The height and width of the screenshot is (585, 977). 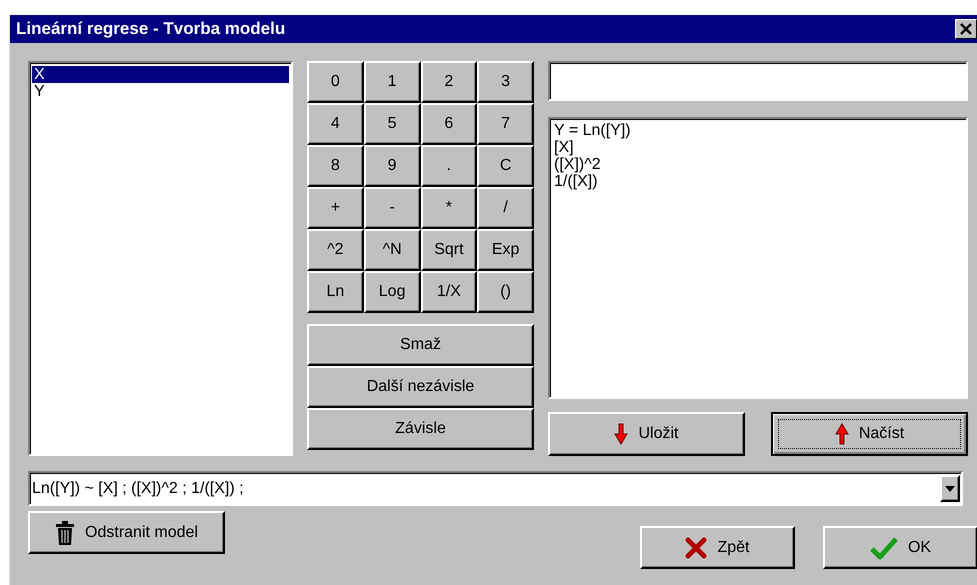 What do you see at coordinates (449, 250) in the screenshot?
I see `keypad-button: Sqrt` at bounding box center [449, 250].